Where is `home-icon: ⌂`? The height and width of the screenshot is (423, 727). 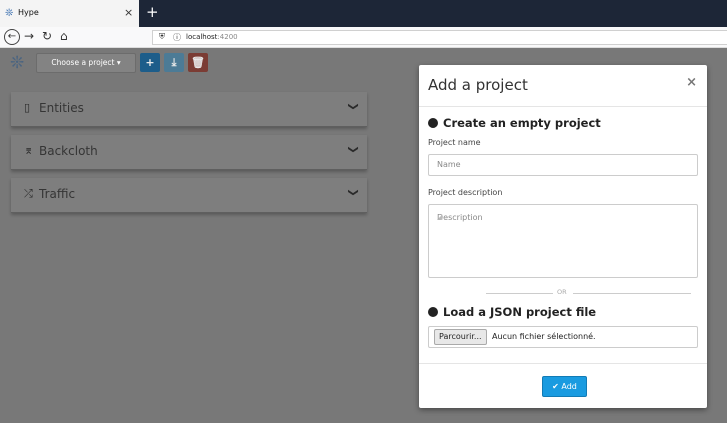
home-icon: ⌂ is located at coordinates (64, 36).